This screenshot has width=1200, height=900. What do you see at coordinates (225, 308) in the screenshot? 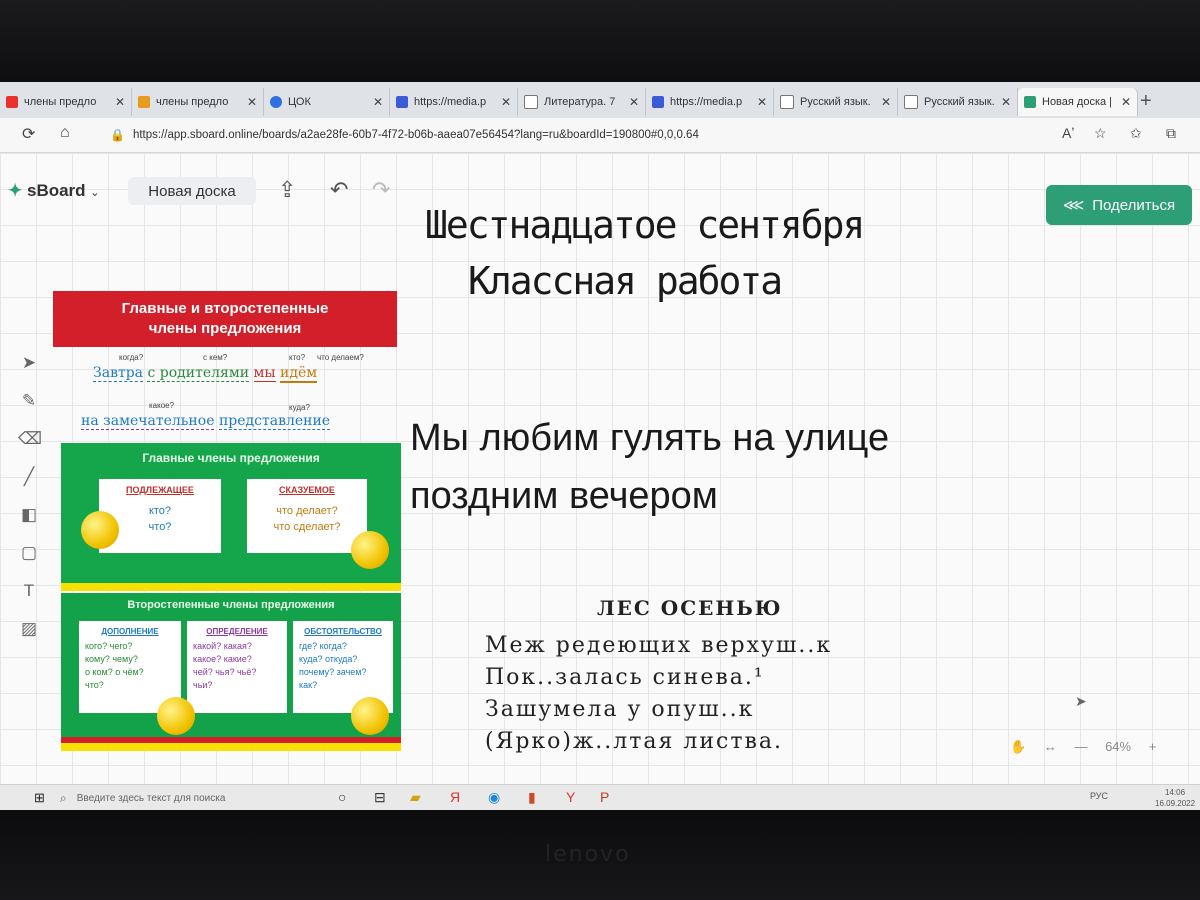
I see `poster-heading-line: Главные и второстепенные` at bounding box center [225, 308].